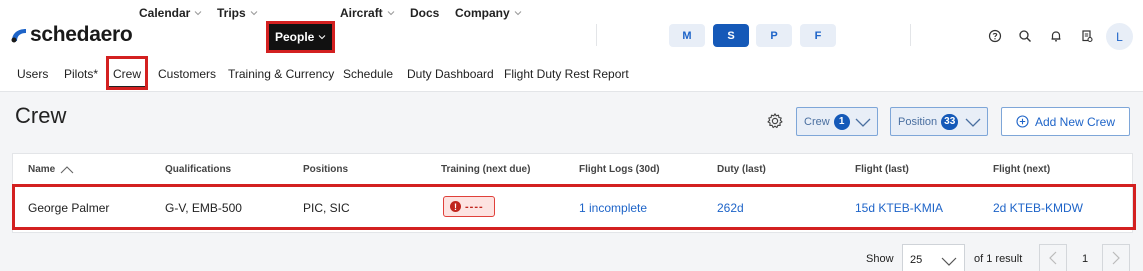  What do you see at coordinates (774, 35) in the screenshot?
I see `mode-button-p: P` at bounding box center [774, 35].